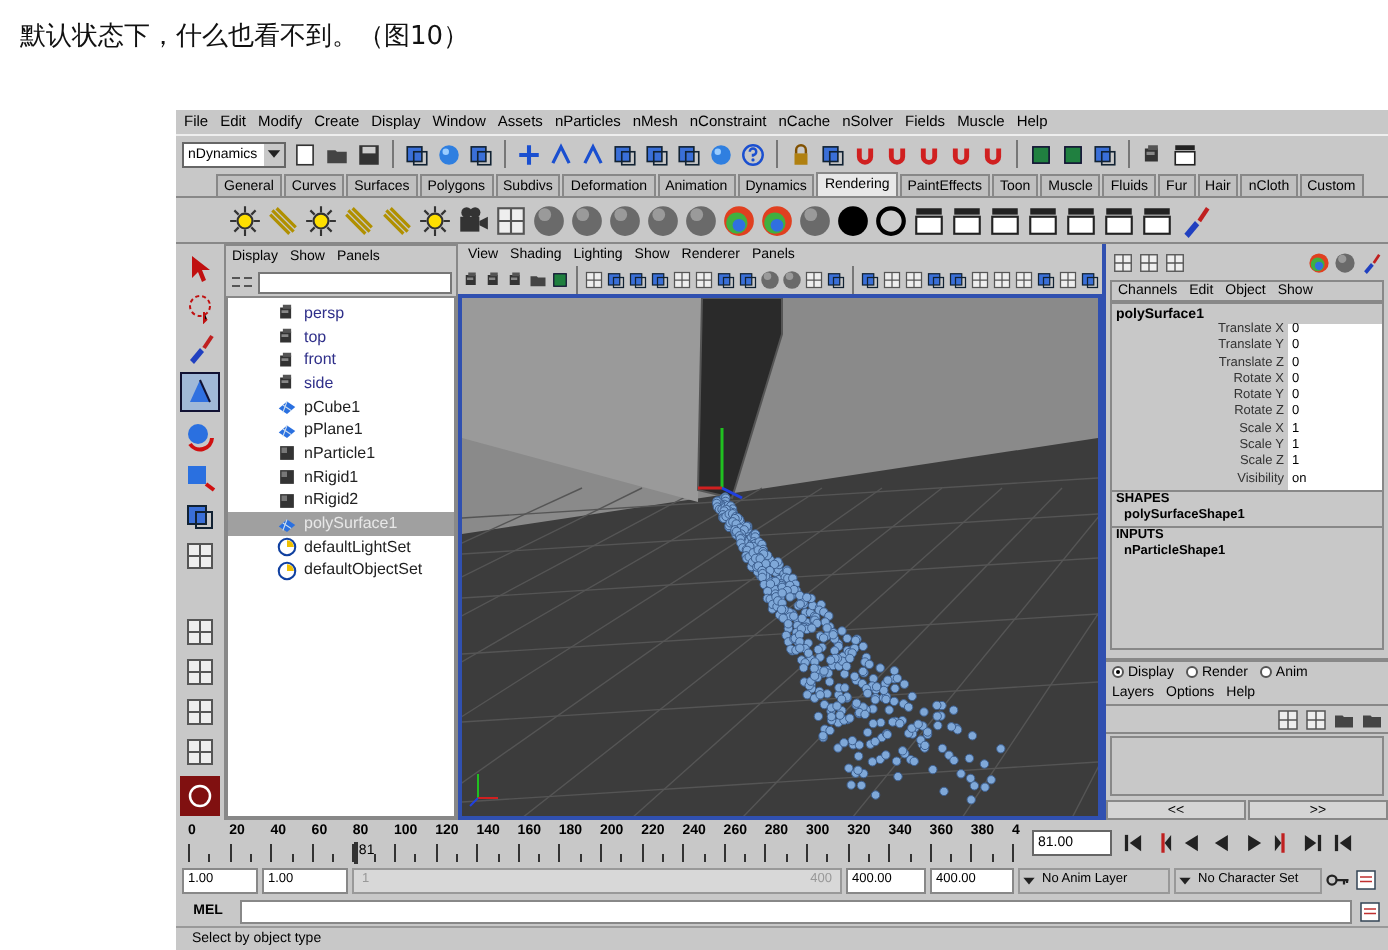 The image size is (1388, 950). I want to click on folder-icon, so click(538, 280).